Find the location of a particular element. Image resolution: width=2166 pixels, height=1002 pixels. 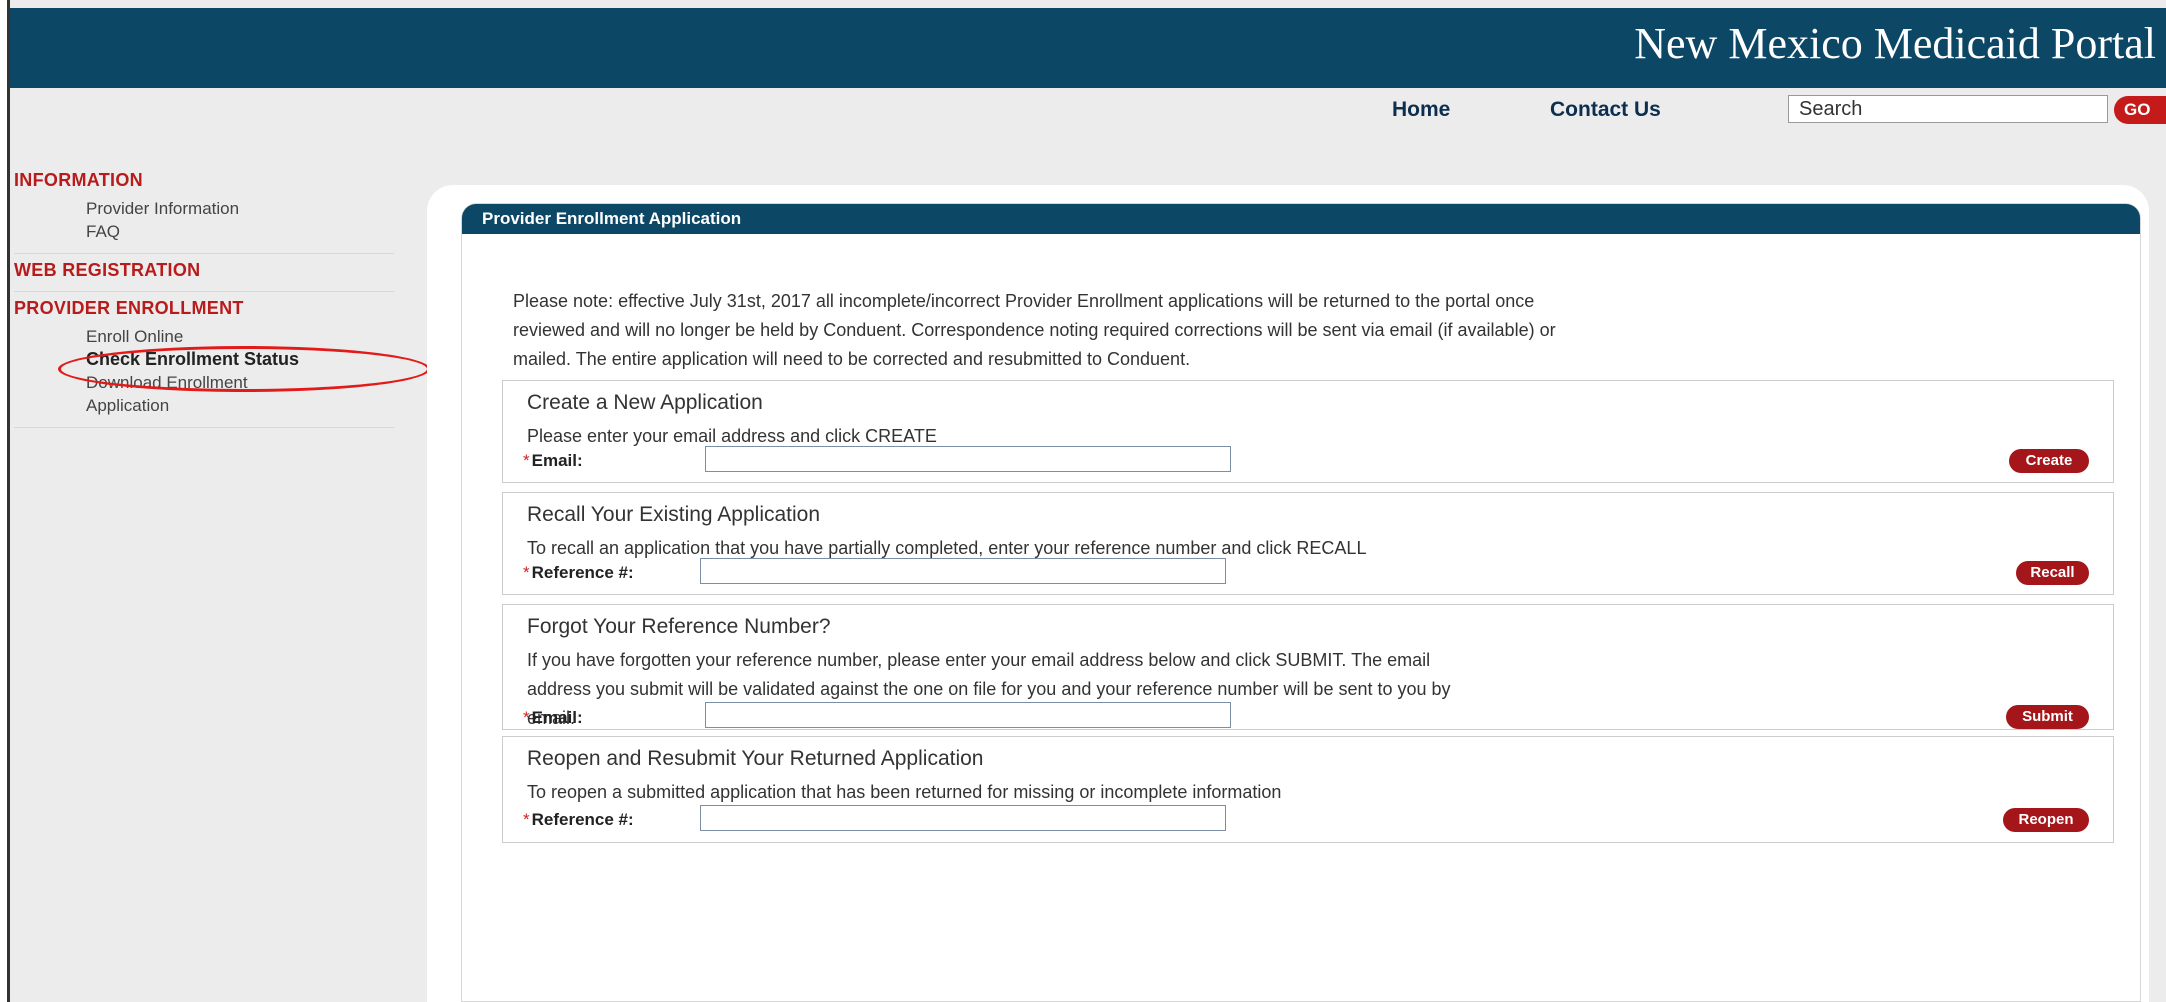

forgot-email-input is located at coordinates (968, 715).